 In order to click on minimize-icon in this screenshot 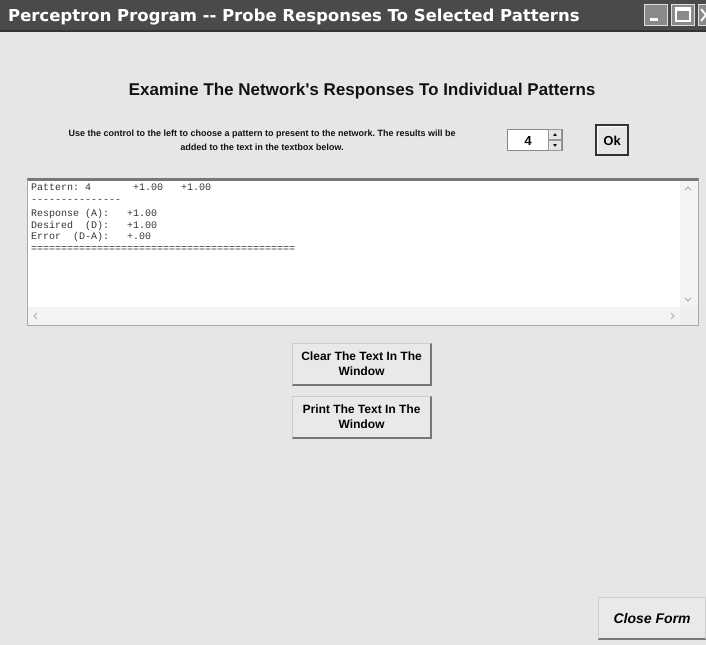, I will do `click(656, 15)`.